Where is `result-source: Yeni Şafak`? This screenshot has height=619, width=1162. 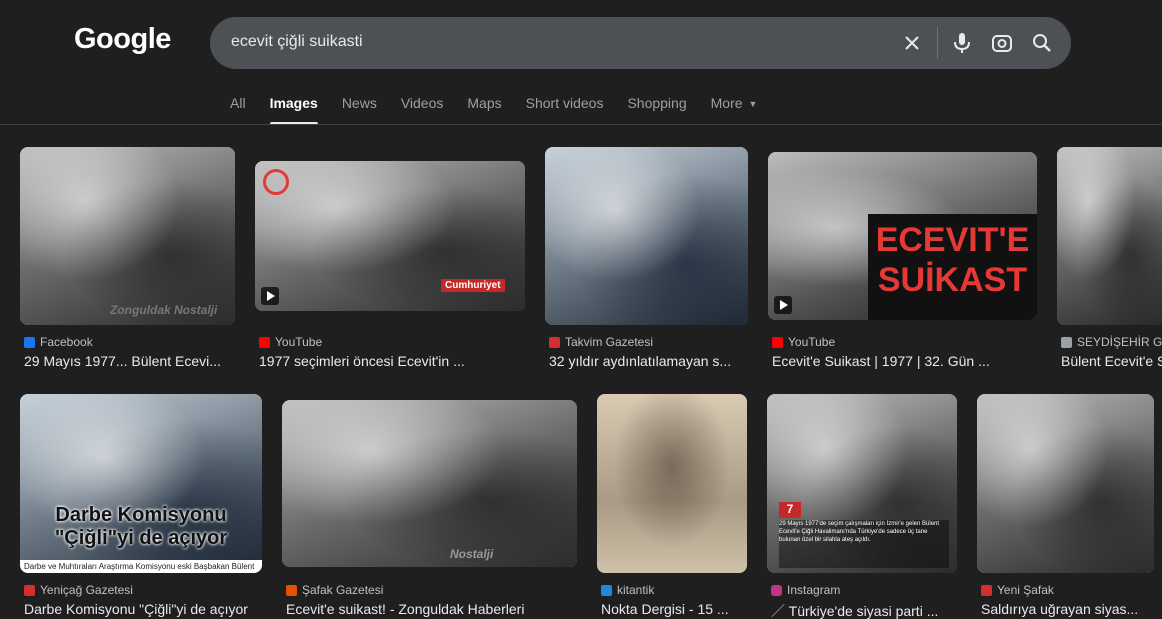 result-source: Yeni Şafak is located at coordinates (1017, 590).